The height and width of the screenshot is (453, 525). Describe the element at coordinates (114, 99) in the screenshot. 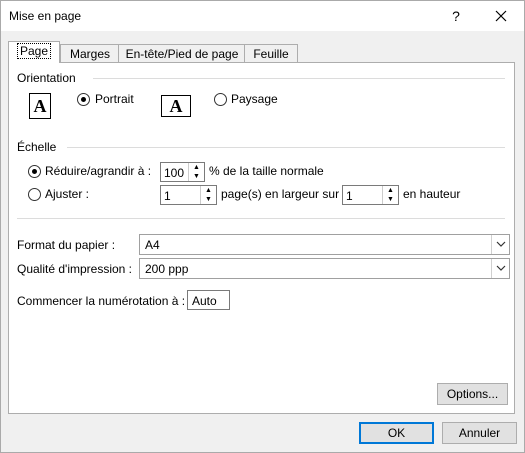

I see `portrait-label: Portrait` at that location.